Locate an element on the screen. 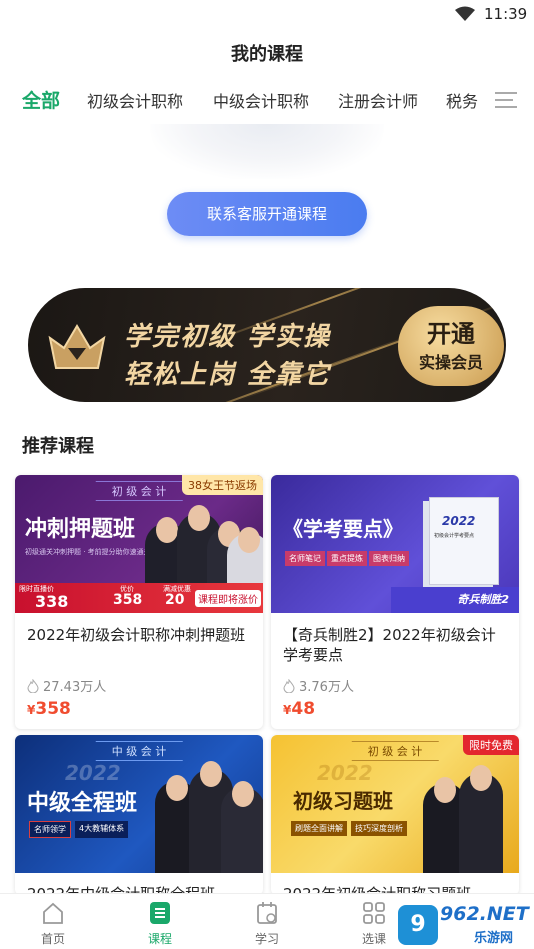  home-icon is located at coordinates (53, 913).